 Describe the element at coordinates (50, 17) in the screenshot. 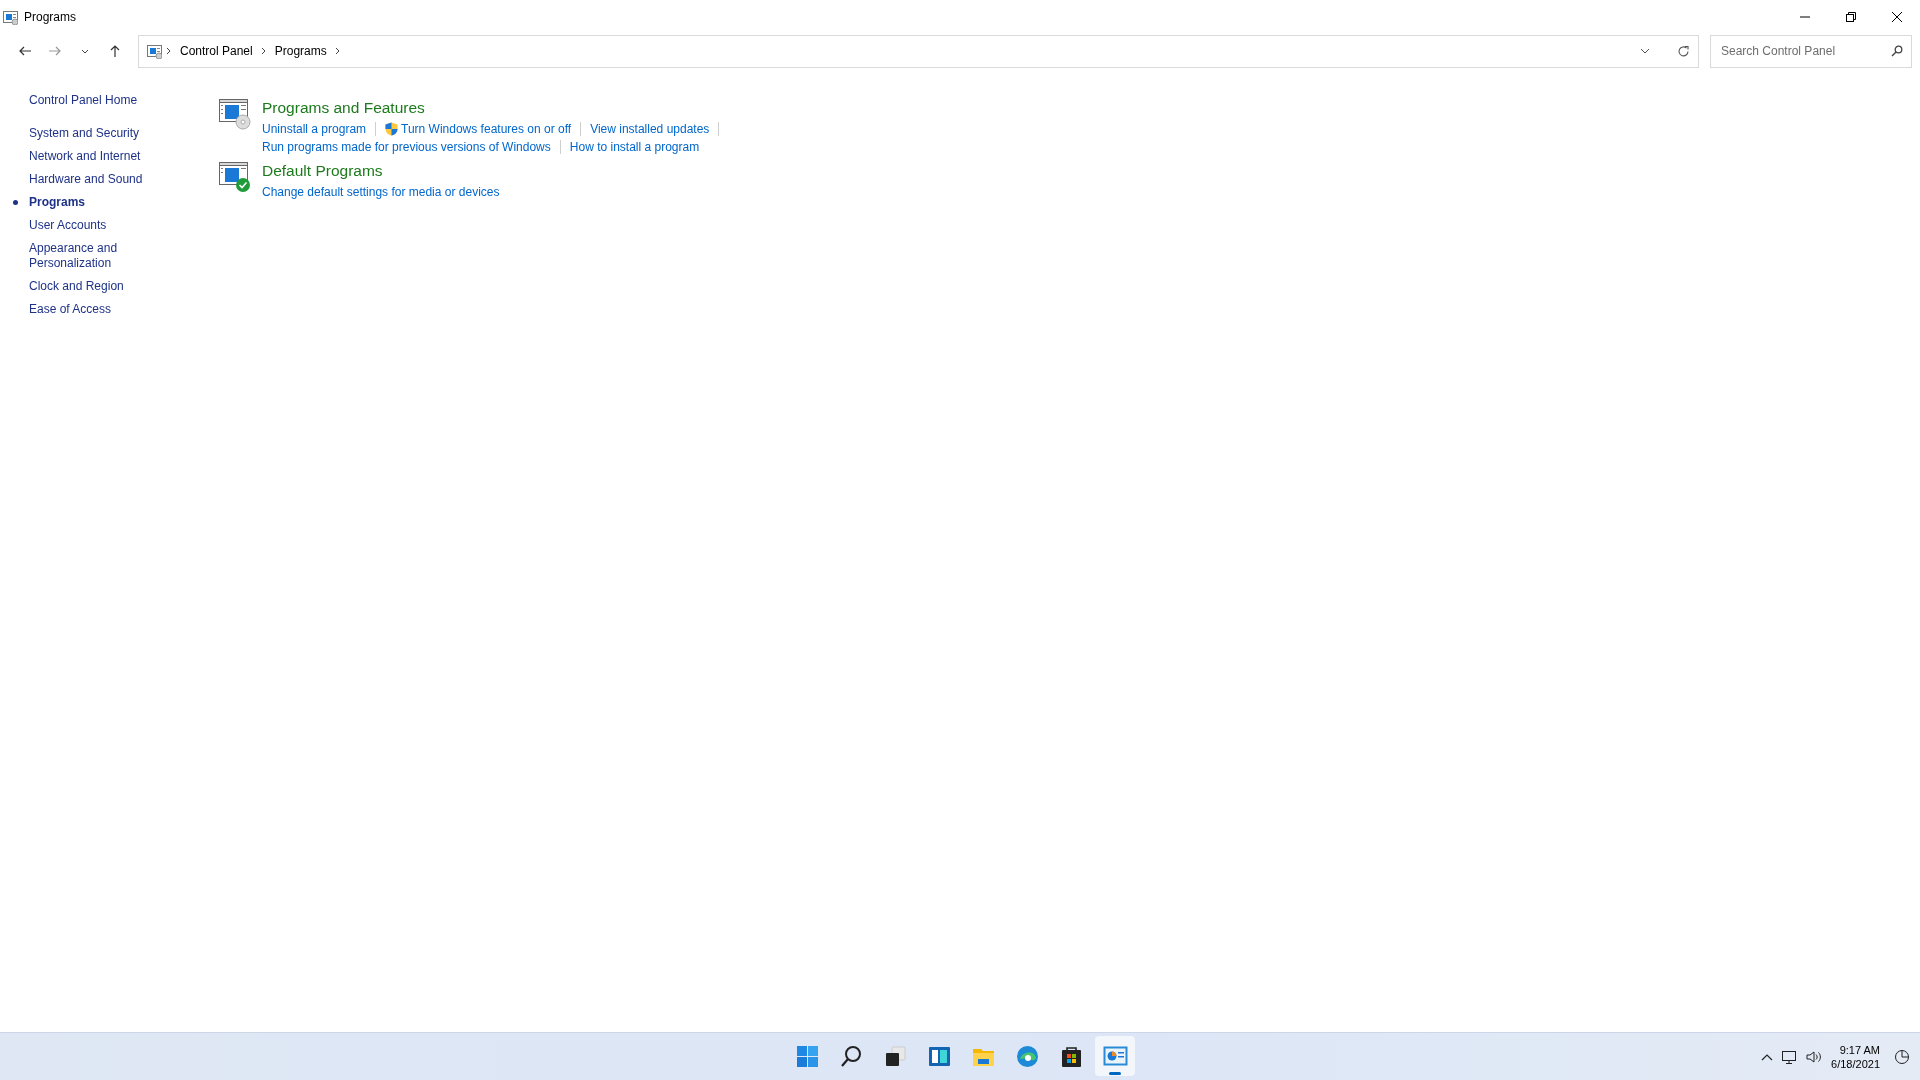

I see `window-title: Programs` at that location.